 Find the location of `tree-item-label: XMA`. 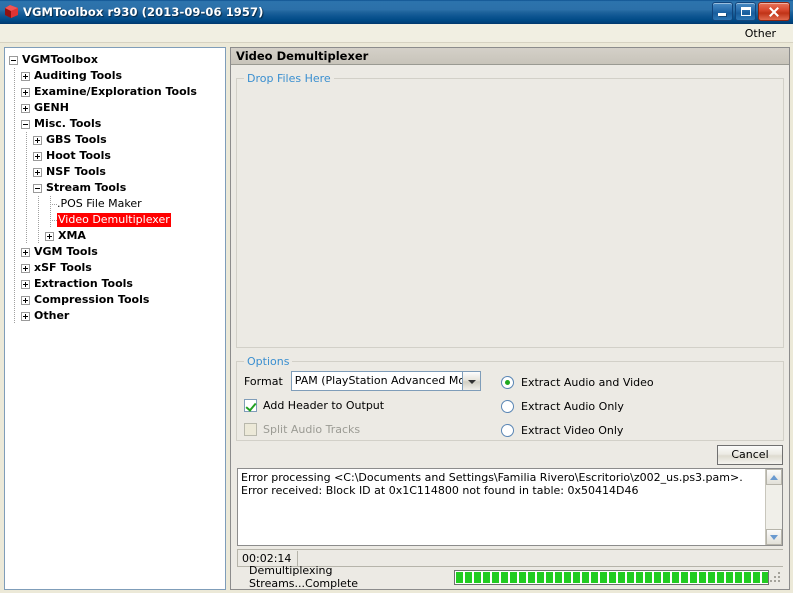

tree-item-label: XMA is located at coordinates (72, 235).